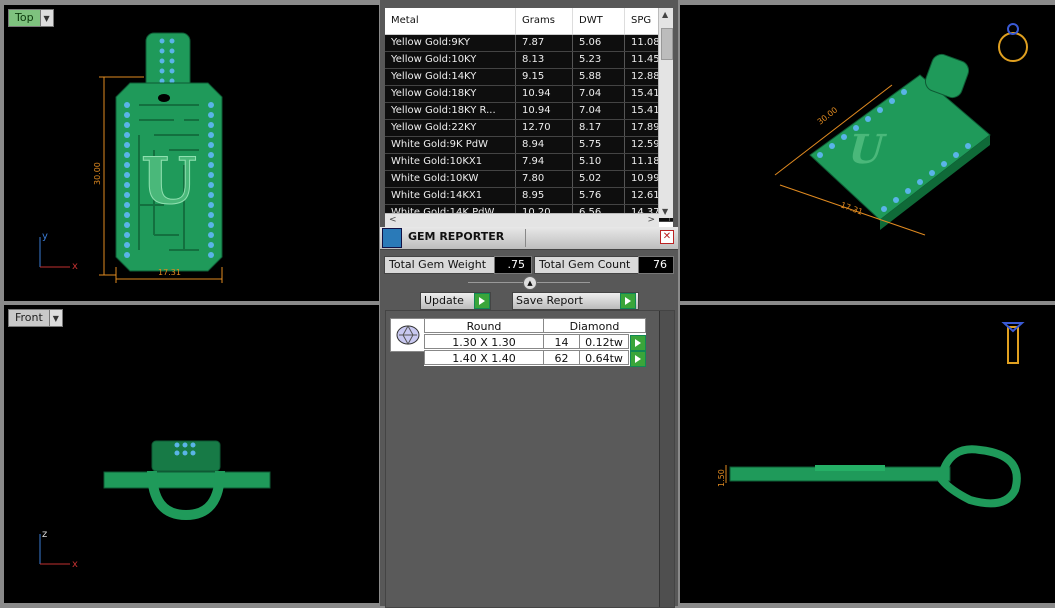 The height and width of the screenshot is (608, 1055). What do you see at coordinates (450, 21) in the screenshot?
I see `metal-col-header: Metal` at bounding box center [450, 21].